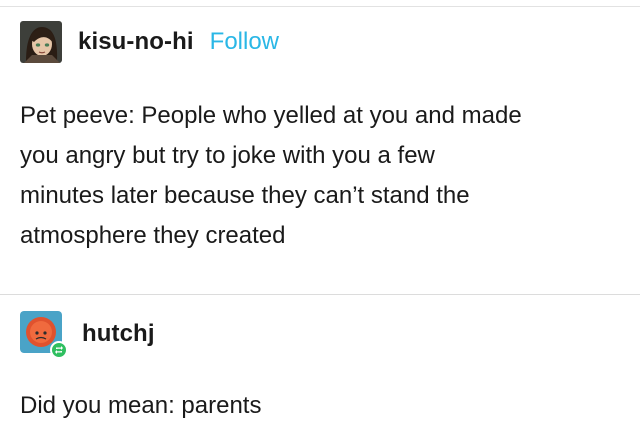 This screenshot has width=640, height=437. I want to click on reply-avatar, so click(44, 335).